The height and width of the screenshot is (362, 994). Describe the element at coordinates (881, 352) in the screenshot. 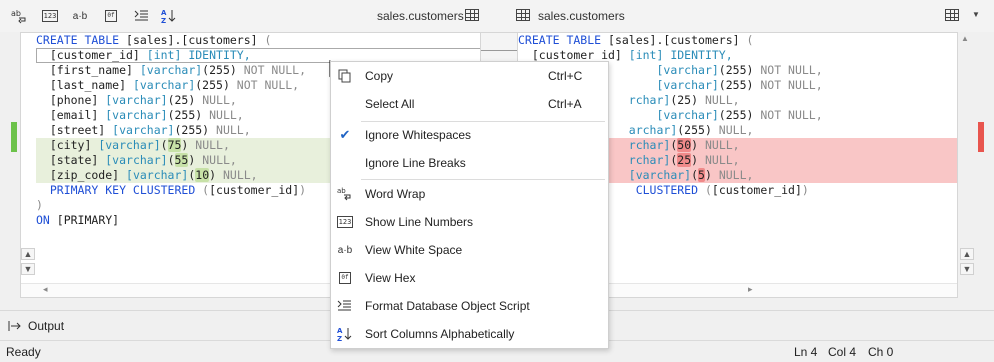

I see `status-char: Ch 0` at that location.